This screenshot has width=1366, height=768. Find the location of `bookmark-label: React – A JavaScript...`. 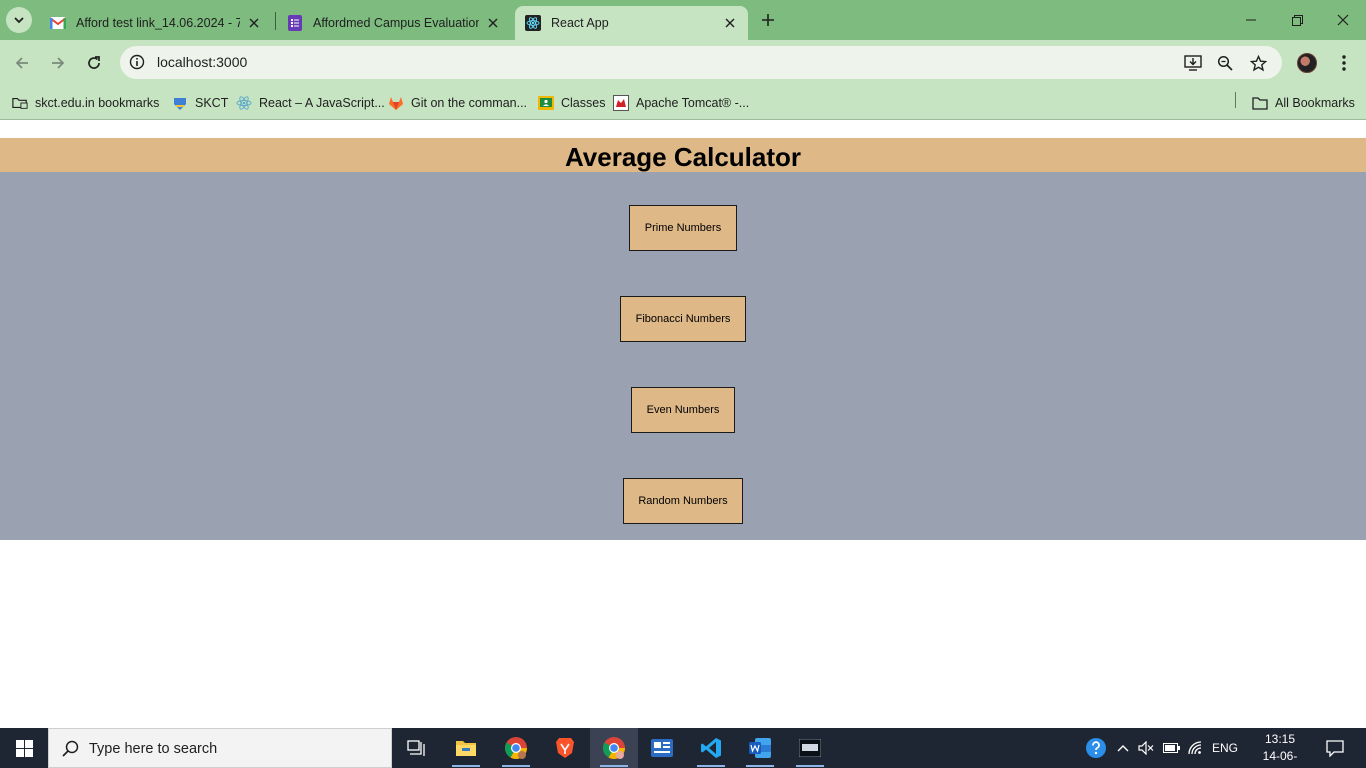

bookmark-label: React – A JavaScript... is located at coordinates (322, 103).